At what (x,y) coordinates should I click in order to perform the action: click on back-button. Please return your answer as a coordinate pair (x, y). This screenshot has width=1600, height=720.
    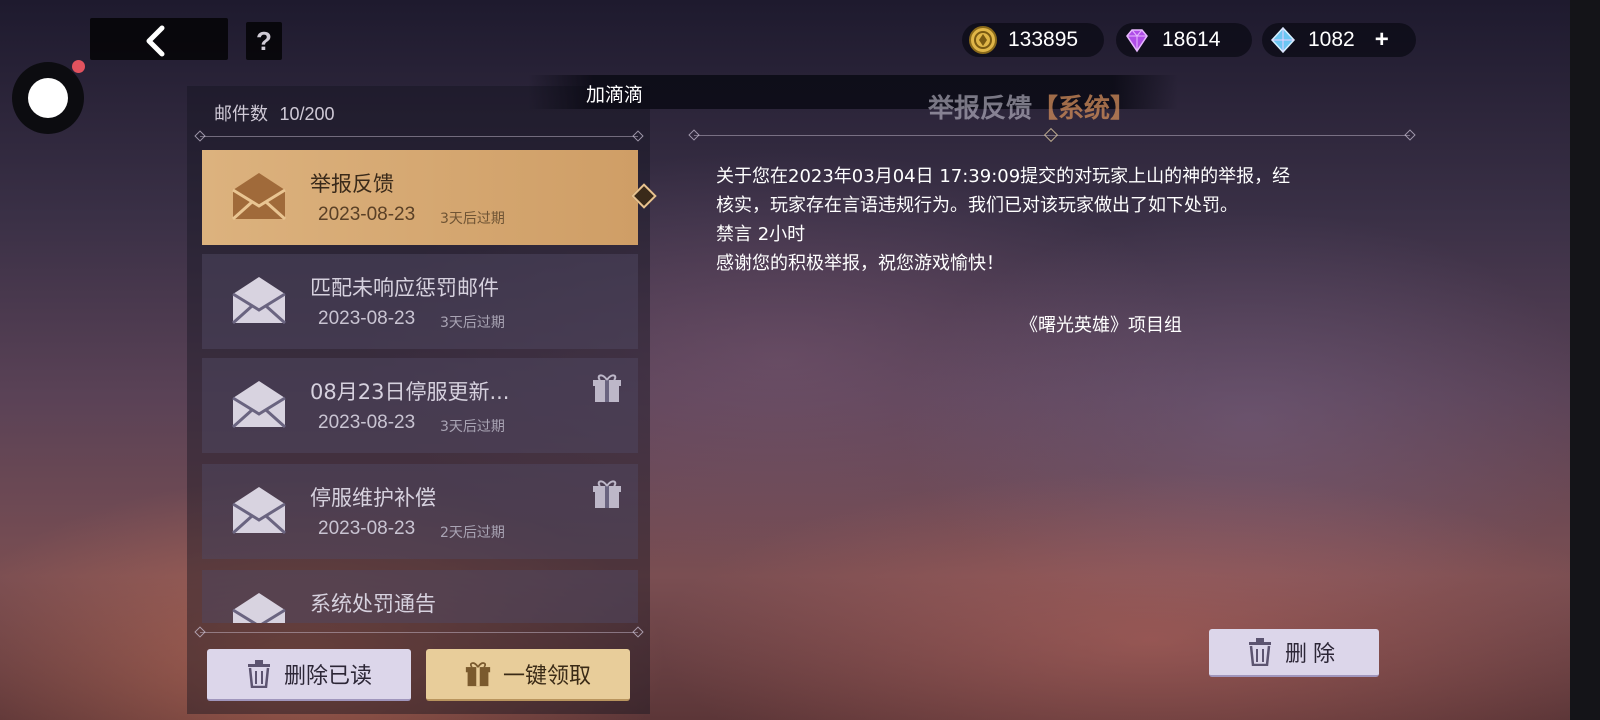
    Looking at the image, I should click on (157, 41).